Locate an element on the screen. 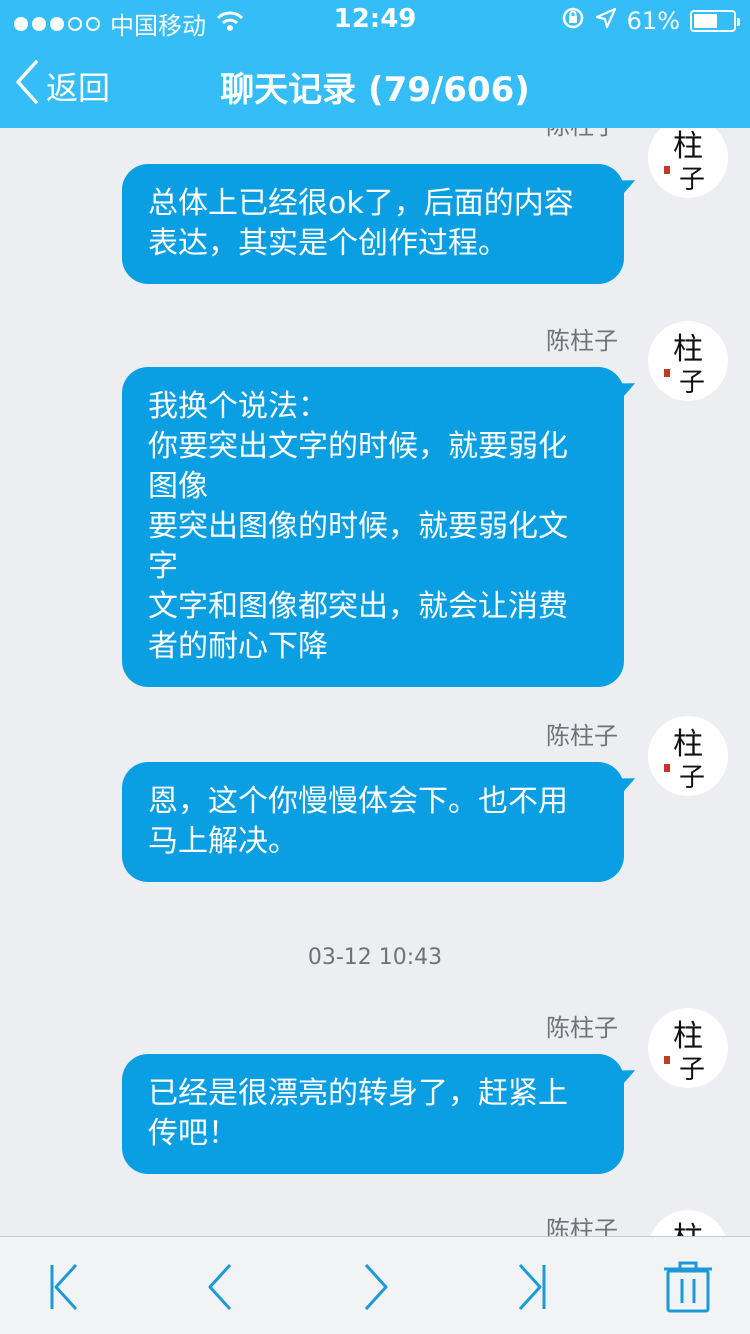  status-right: 61% is located at coordinates (650, 21).